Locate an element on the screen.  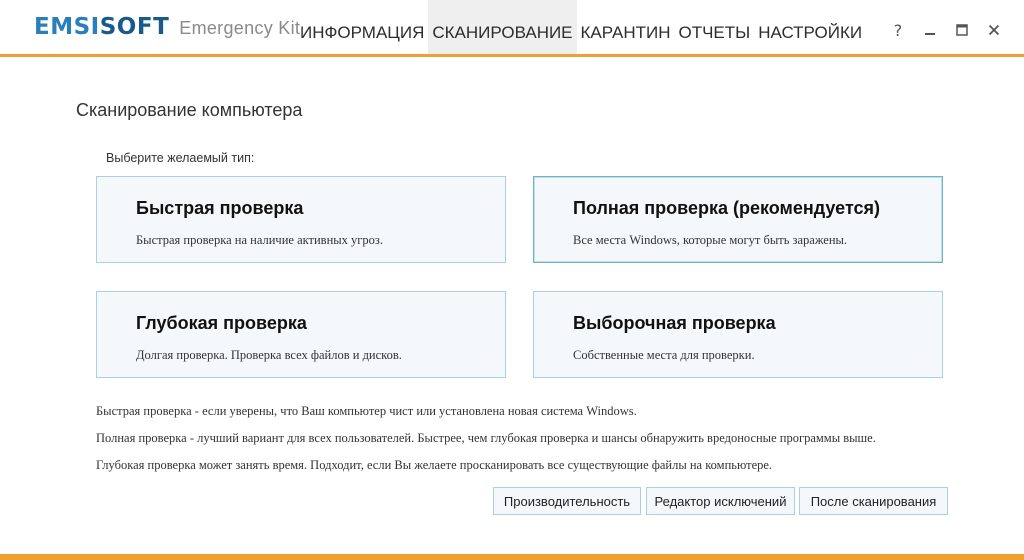
scan-type-prompt: Выберите желаемый тип: is located at coordinates (180, 158).